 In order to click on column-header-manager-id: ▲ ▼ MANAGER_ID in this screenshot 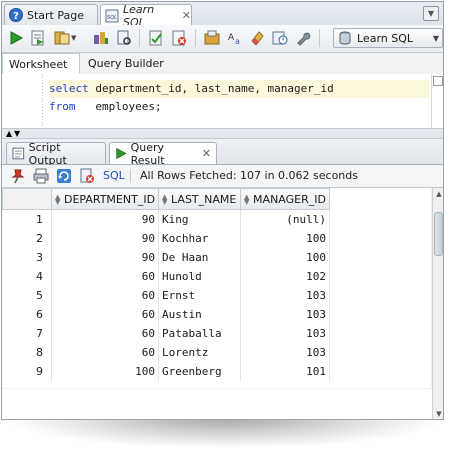, I will do `click(285, 199)`.